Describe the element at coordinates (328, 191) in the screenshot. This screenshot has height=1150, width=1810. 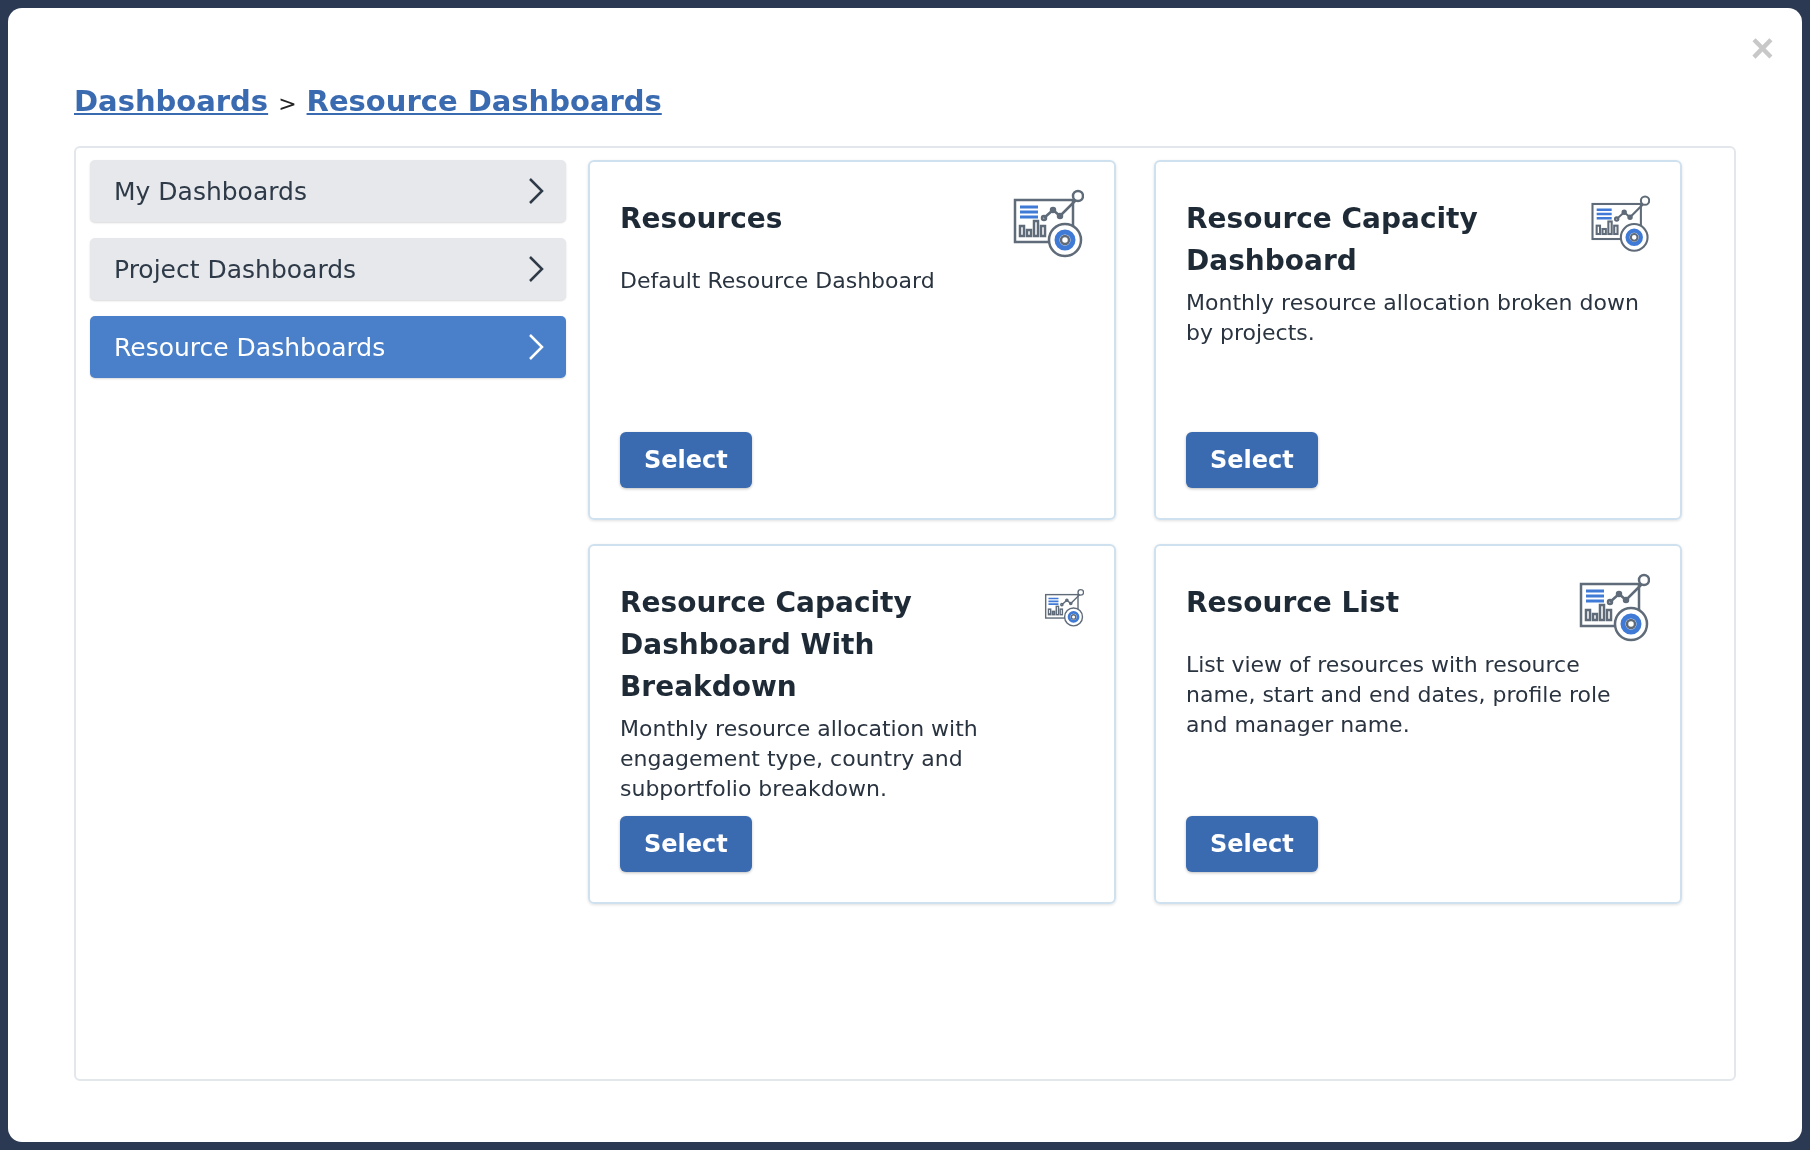
I see `sidebar-item: My Dashboards` at that location.